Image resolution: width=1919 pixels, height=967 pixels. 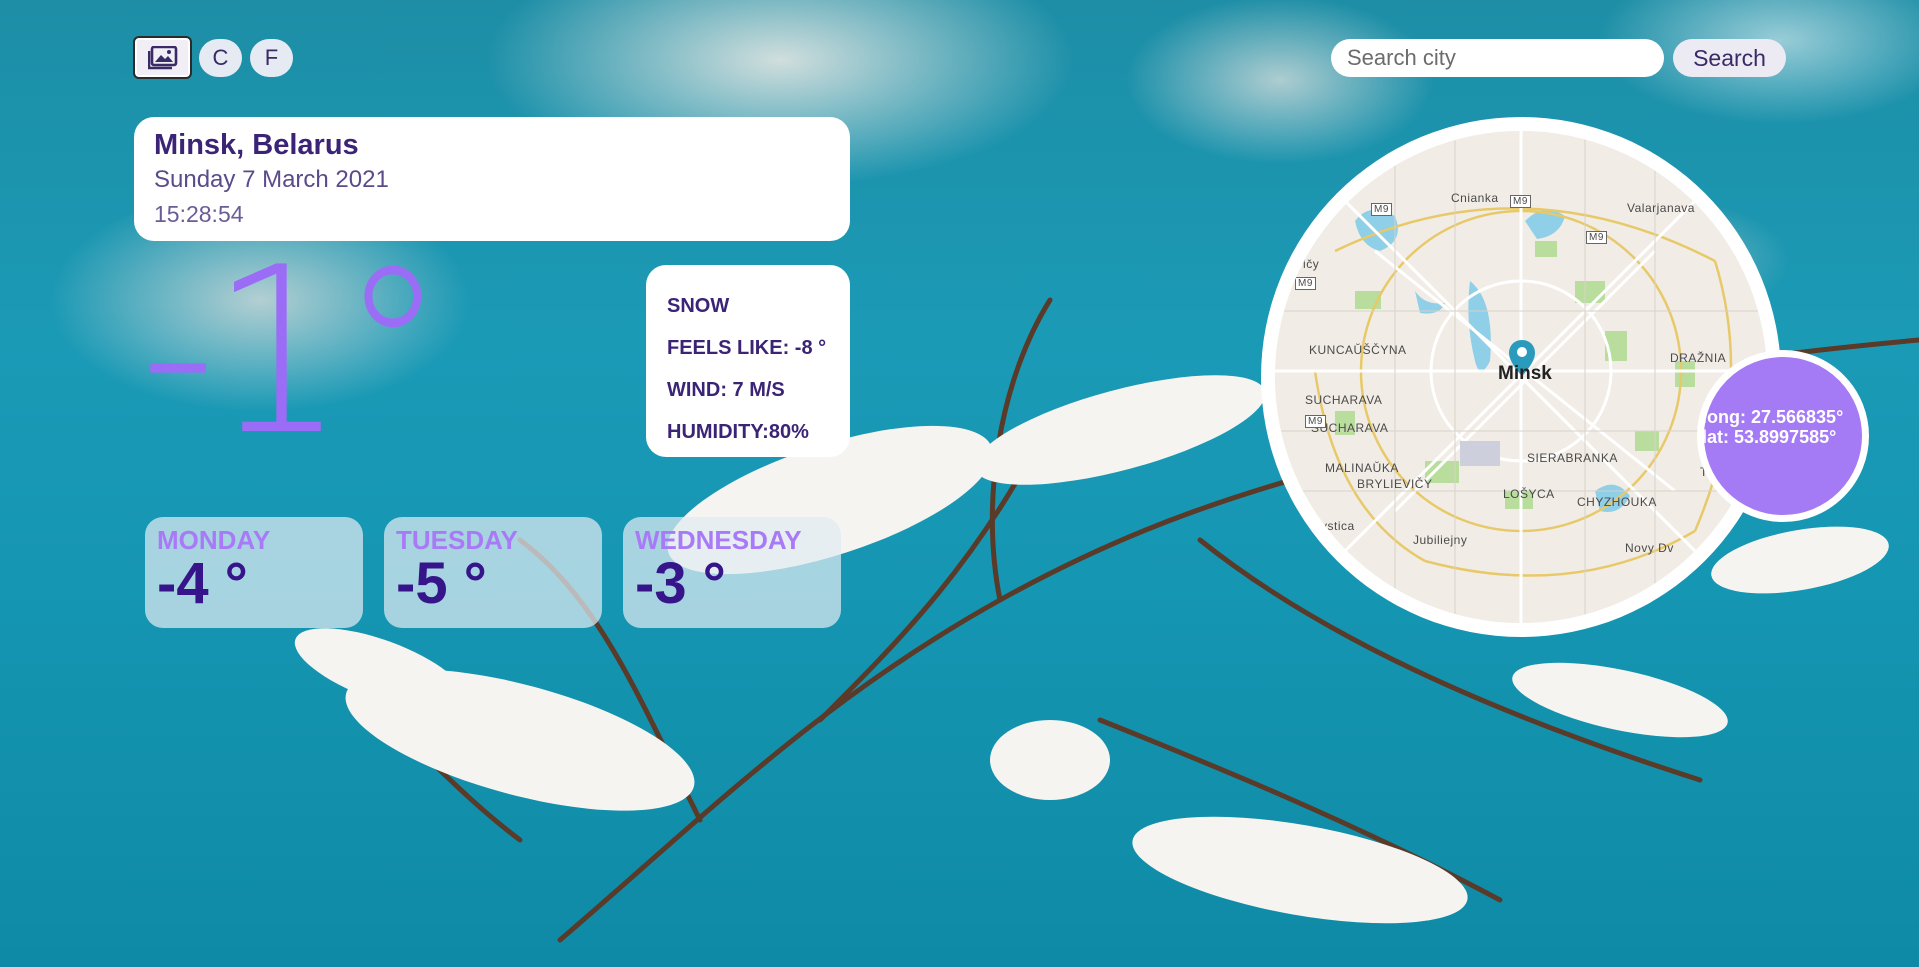 What do you see at coordinates (1338, 526) in the screenshot?
I see `map-label: ystica` at bounding box center [1338, 526].